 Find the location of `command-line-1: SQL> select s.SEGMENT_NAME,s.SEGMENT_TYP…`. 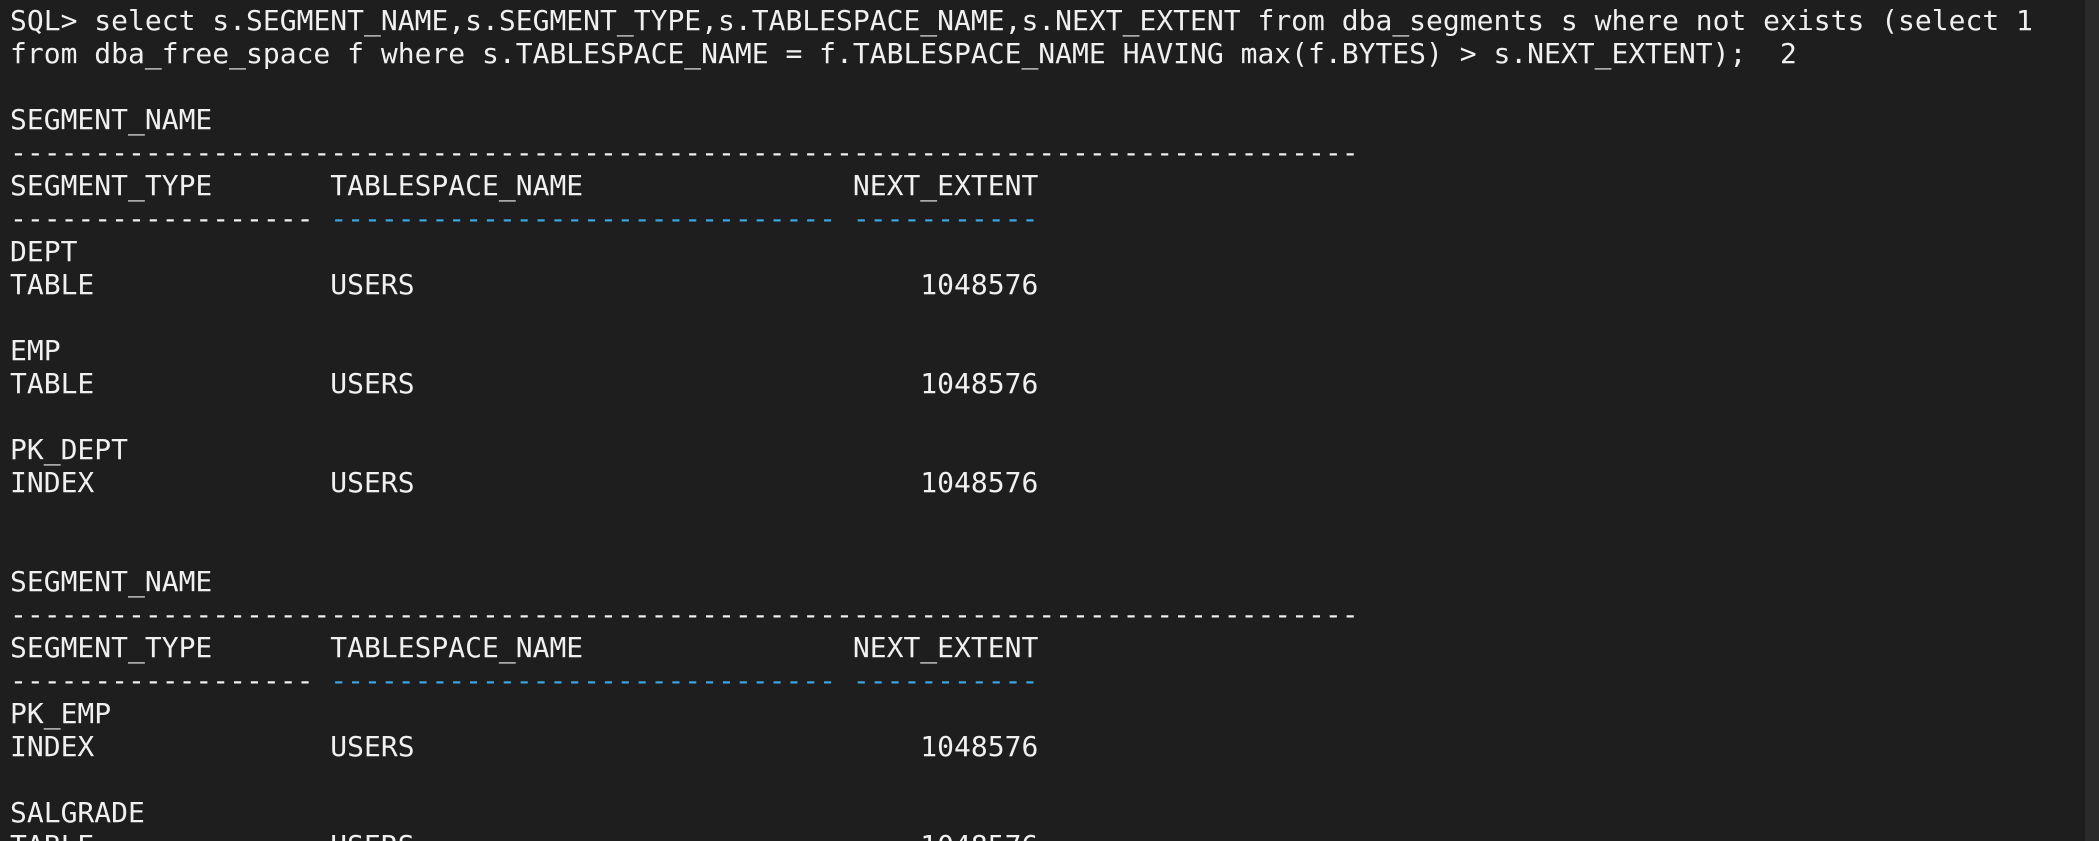

command-line-1: SQL> select s.SEGMENT_NAME,s.SEGMENT_TYP… is located at coordinates (1021, 20).